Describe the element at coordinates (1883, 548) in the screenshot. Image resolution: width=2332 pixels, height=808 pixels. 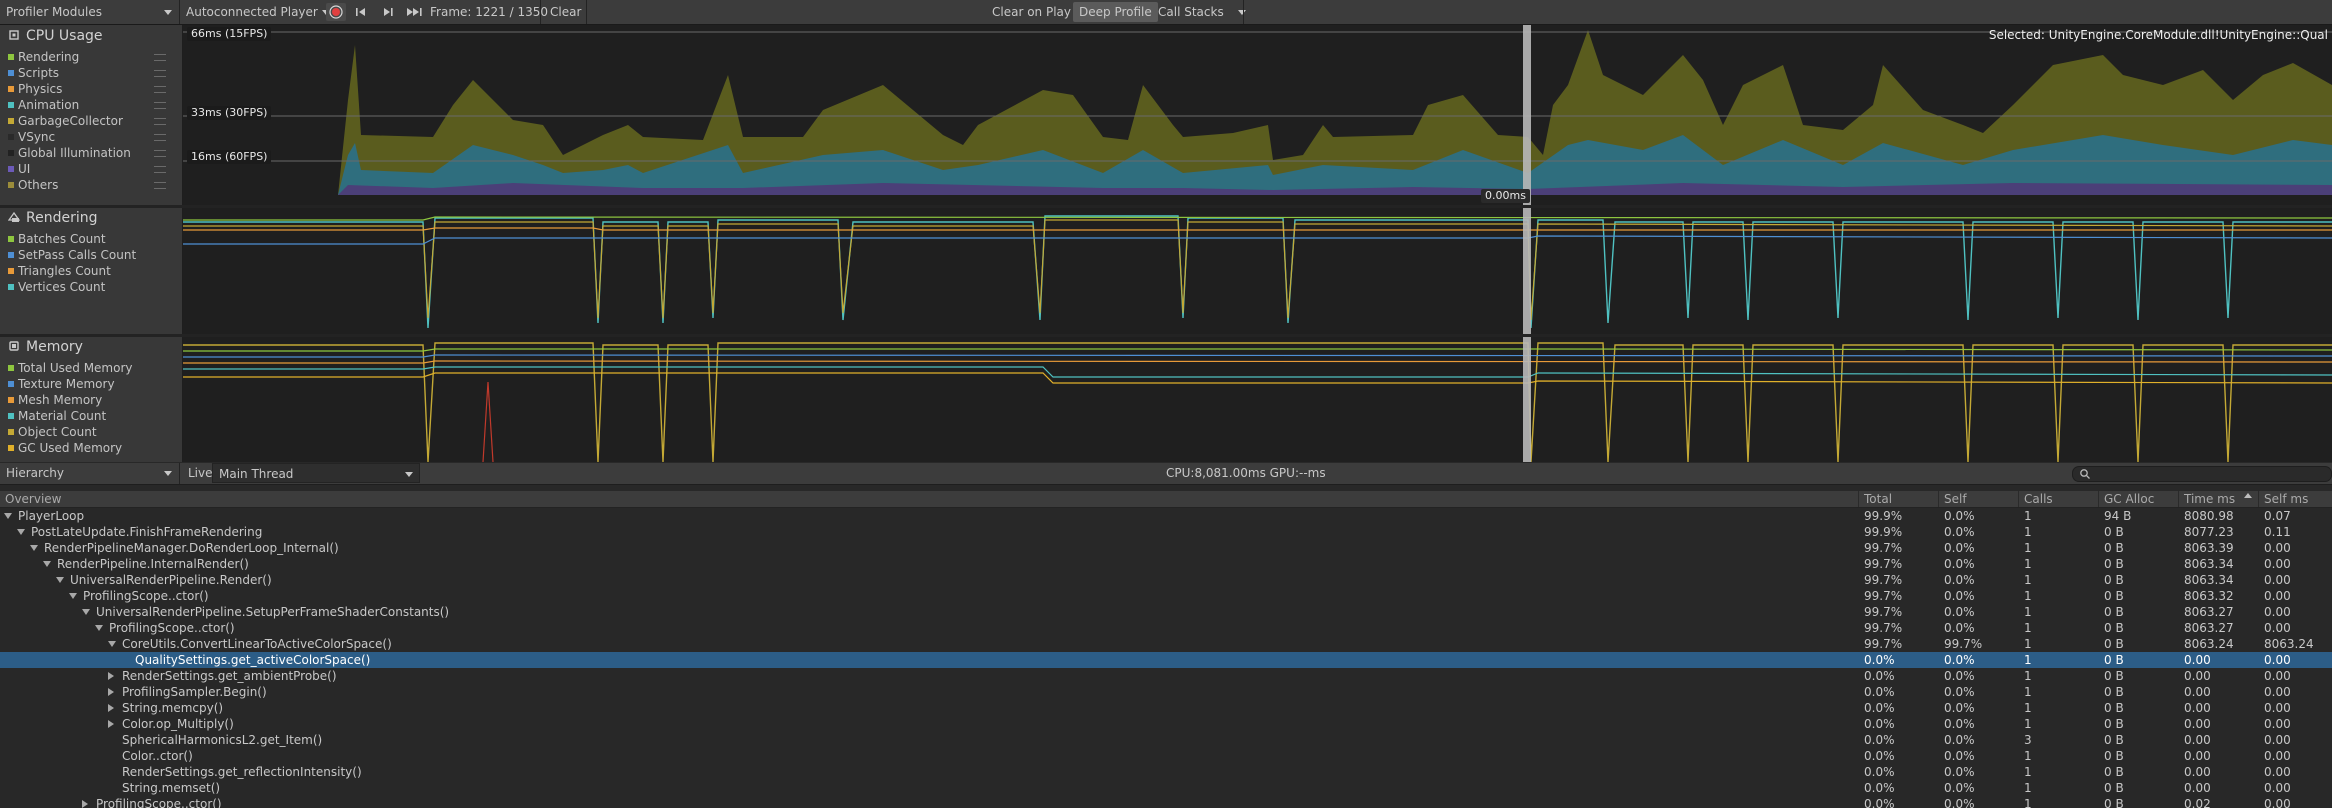
I see `cell-total: 99.7%` at that location.